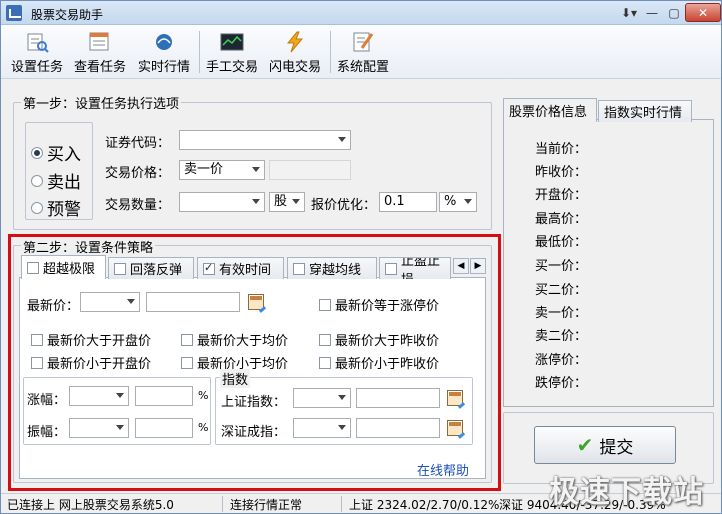  I want to click on qty-combo, so click(222, 202).